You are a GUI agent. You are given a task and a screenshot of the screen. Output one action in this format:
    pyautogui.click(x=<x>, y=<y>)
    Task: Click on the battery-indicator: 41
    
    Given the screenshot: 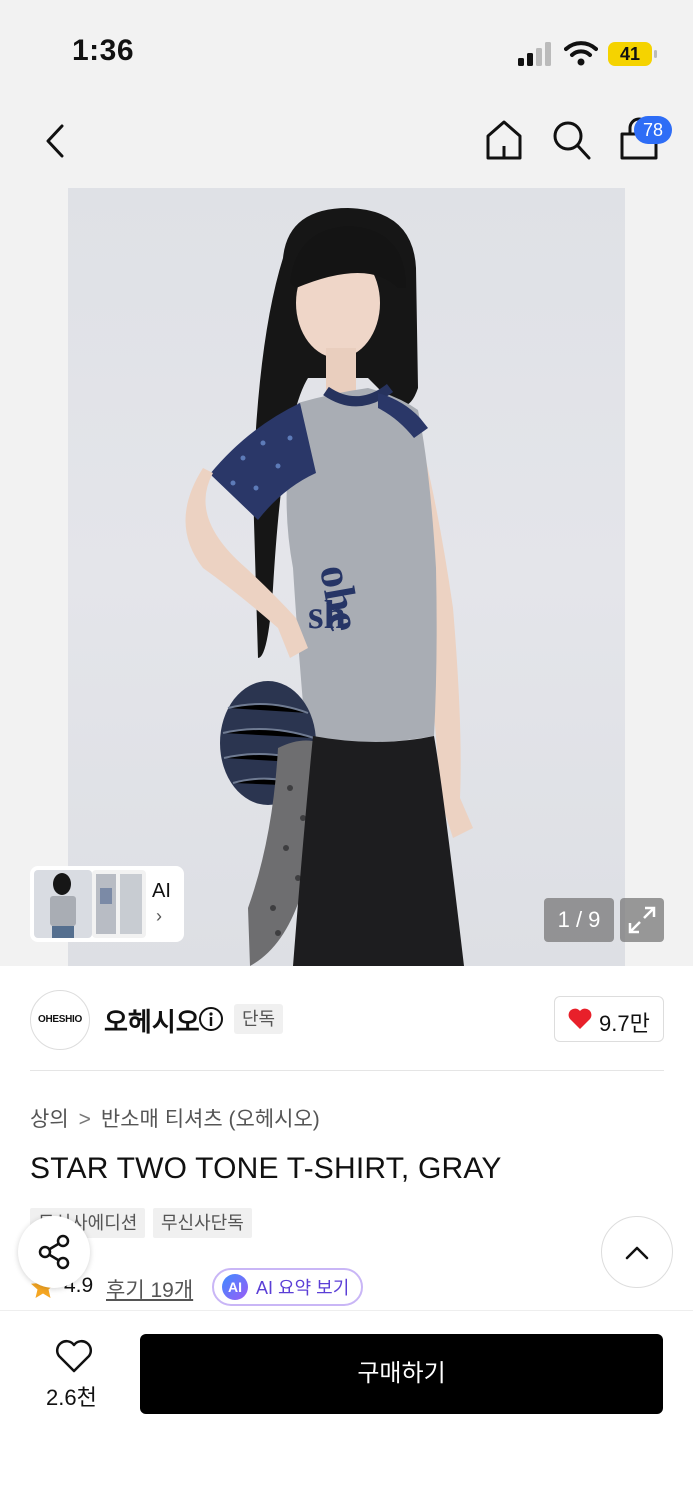 What is the action you would take?
    pyautogui.click(x=632, y=54)
    